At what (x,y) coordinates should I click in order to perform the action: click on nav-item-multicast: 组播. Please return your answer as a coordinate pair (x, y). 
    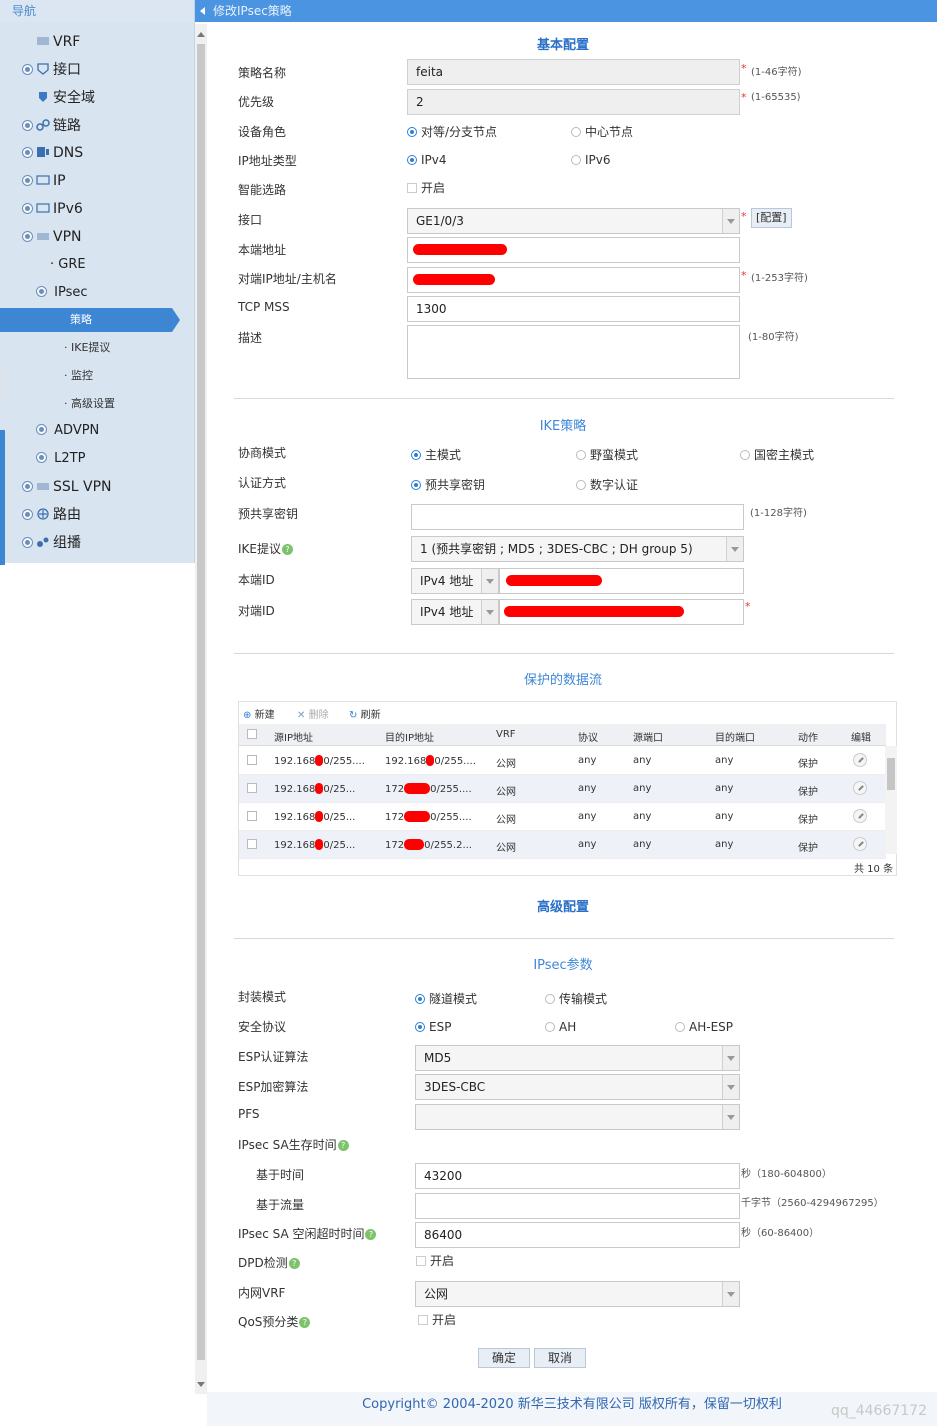
    Looking at the image, I should click on (51, 543).